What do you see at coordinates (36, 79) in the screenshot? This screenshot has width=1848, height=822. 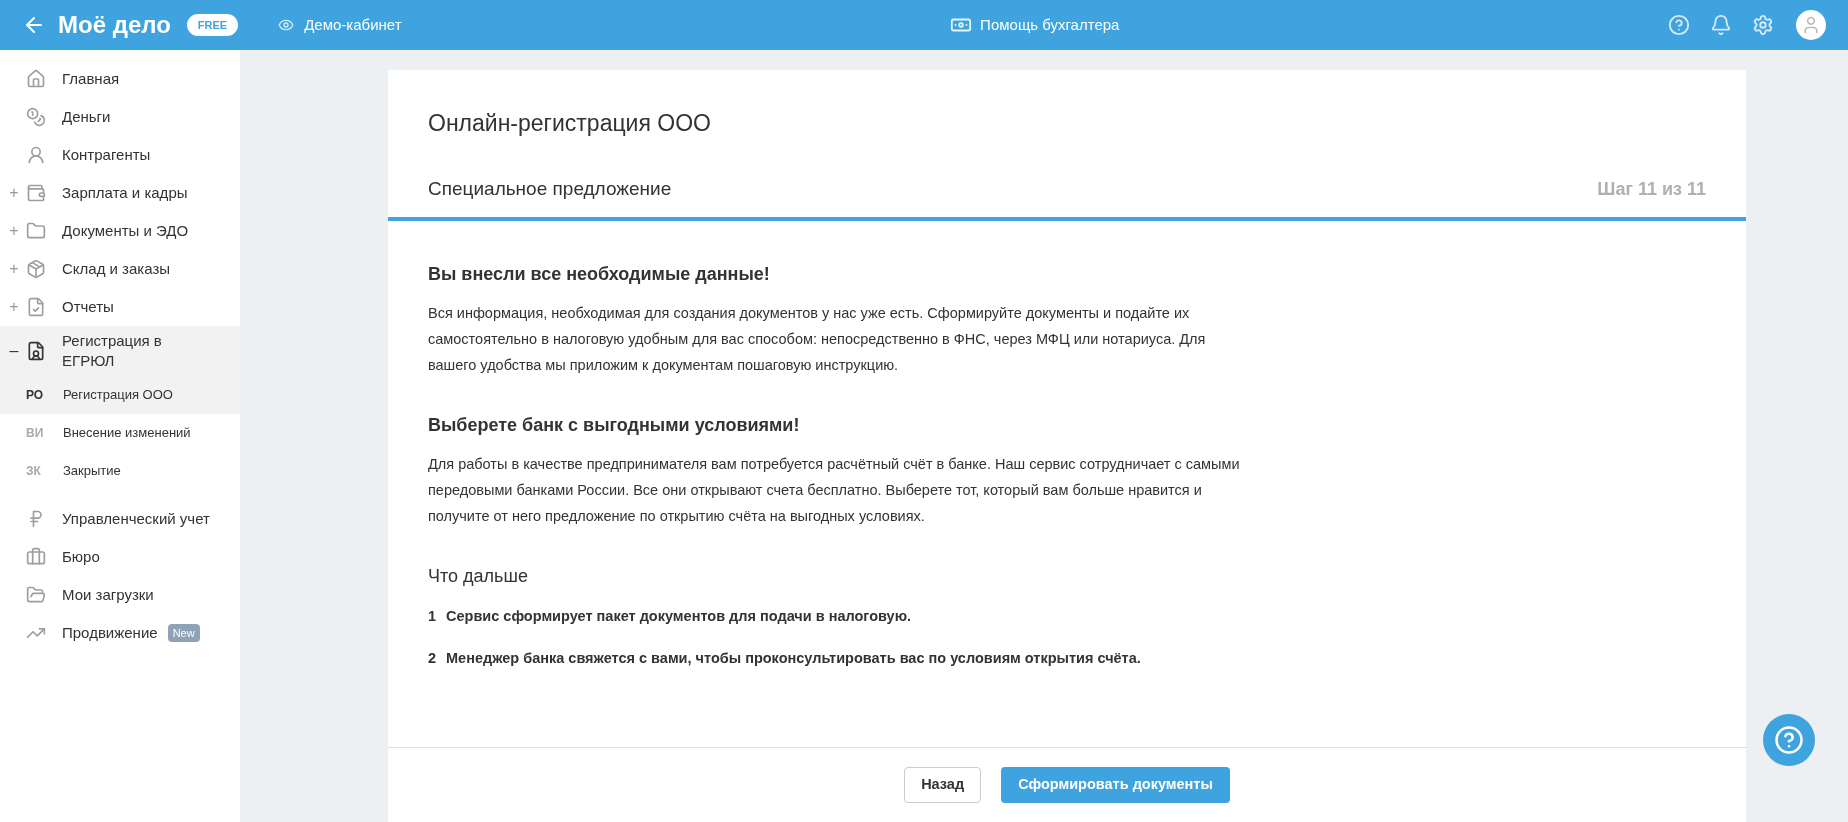 I see `house-icon` at bounding box center [36, 79].